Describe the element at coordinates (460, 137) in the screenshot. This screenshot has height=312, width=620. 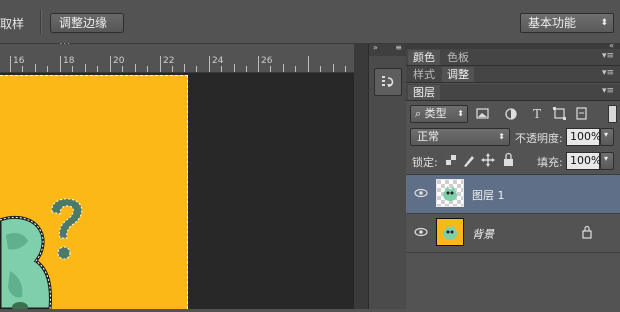
I see `blend-mode-select: 正常 ⬍` at that location.